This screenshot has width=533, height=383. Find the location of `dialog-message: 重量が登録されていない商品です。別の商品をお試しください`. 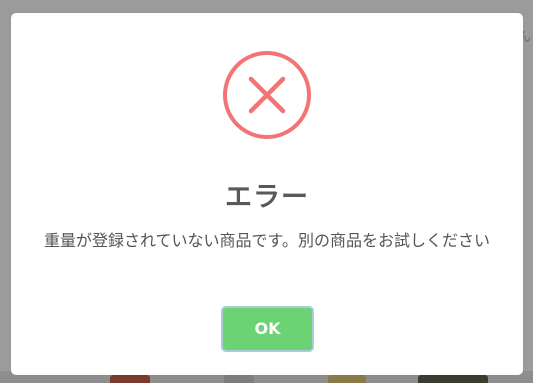

dialog-message: 重量が登録されていない商品です。別の商品をお試しください is located at coordinates (267, 240).